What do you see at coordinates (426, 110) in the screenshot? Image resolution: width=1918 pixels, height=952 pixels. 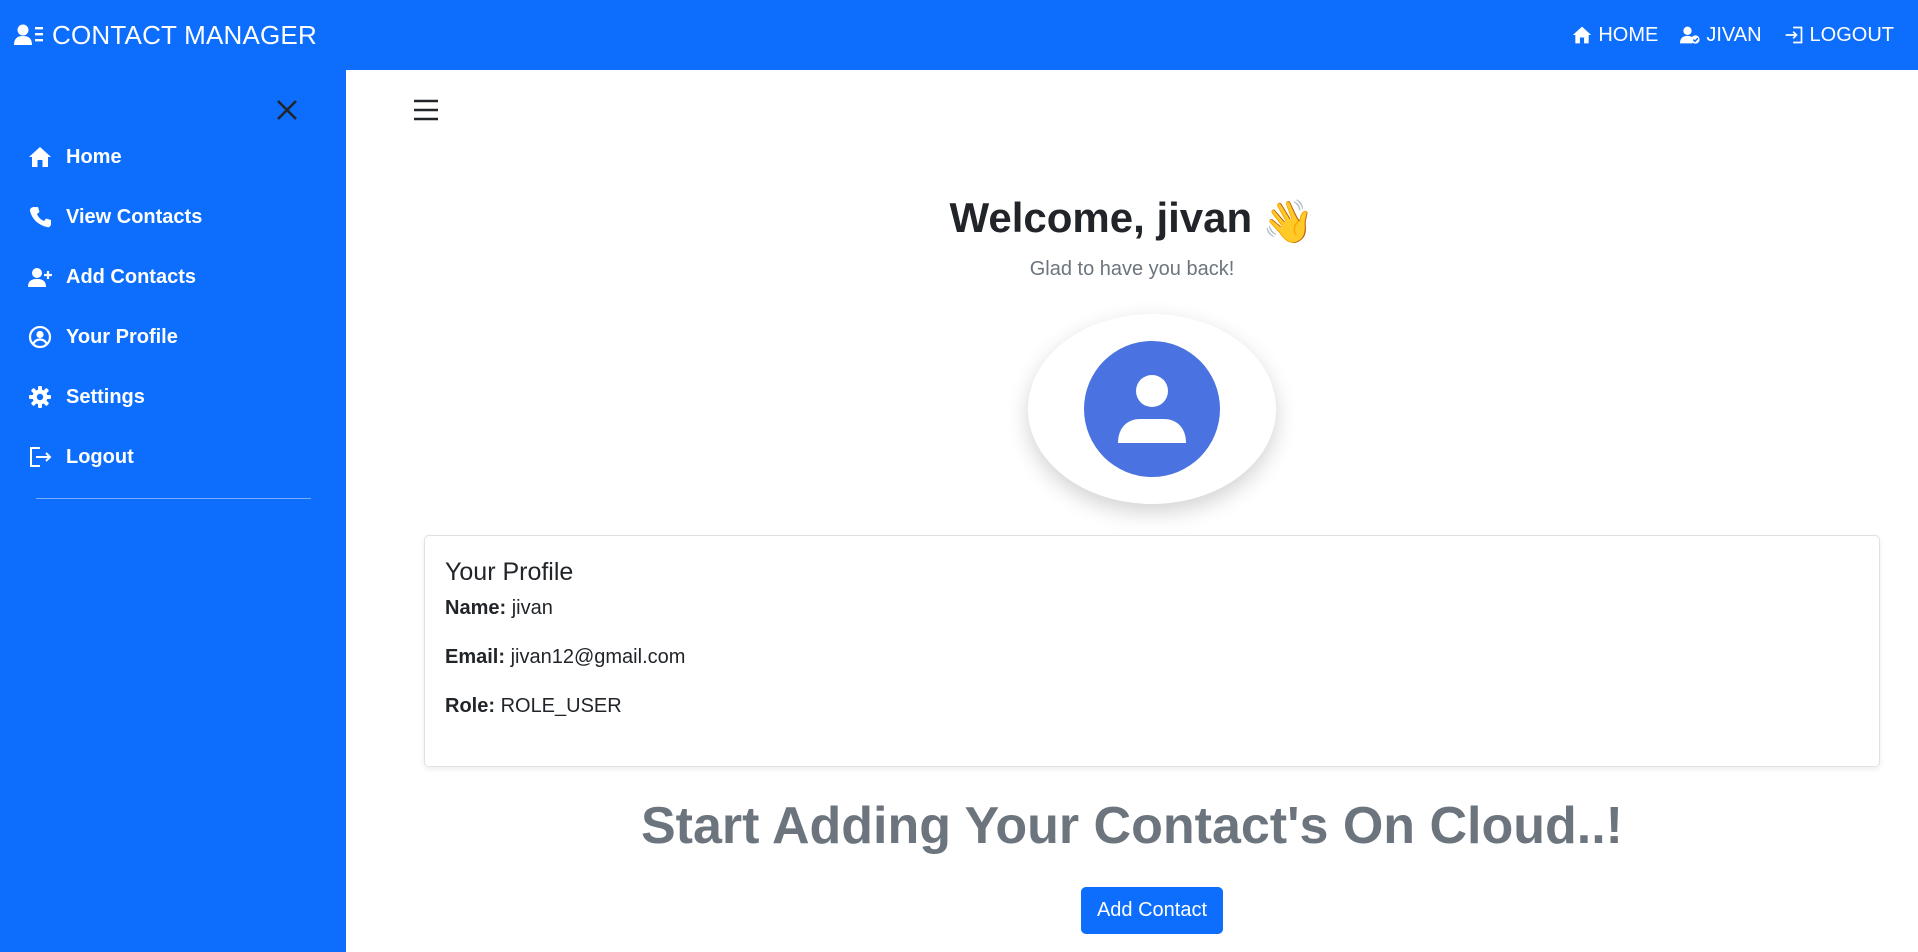 I see `hamburger-menu-icon` at bounding box center [426, 110].